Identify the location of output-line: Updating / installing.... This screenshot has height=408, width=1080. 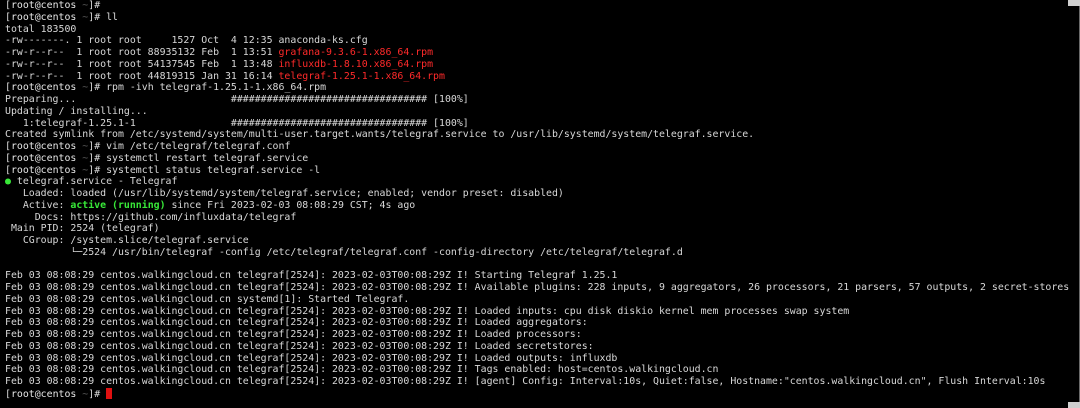
(540, 112).